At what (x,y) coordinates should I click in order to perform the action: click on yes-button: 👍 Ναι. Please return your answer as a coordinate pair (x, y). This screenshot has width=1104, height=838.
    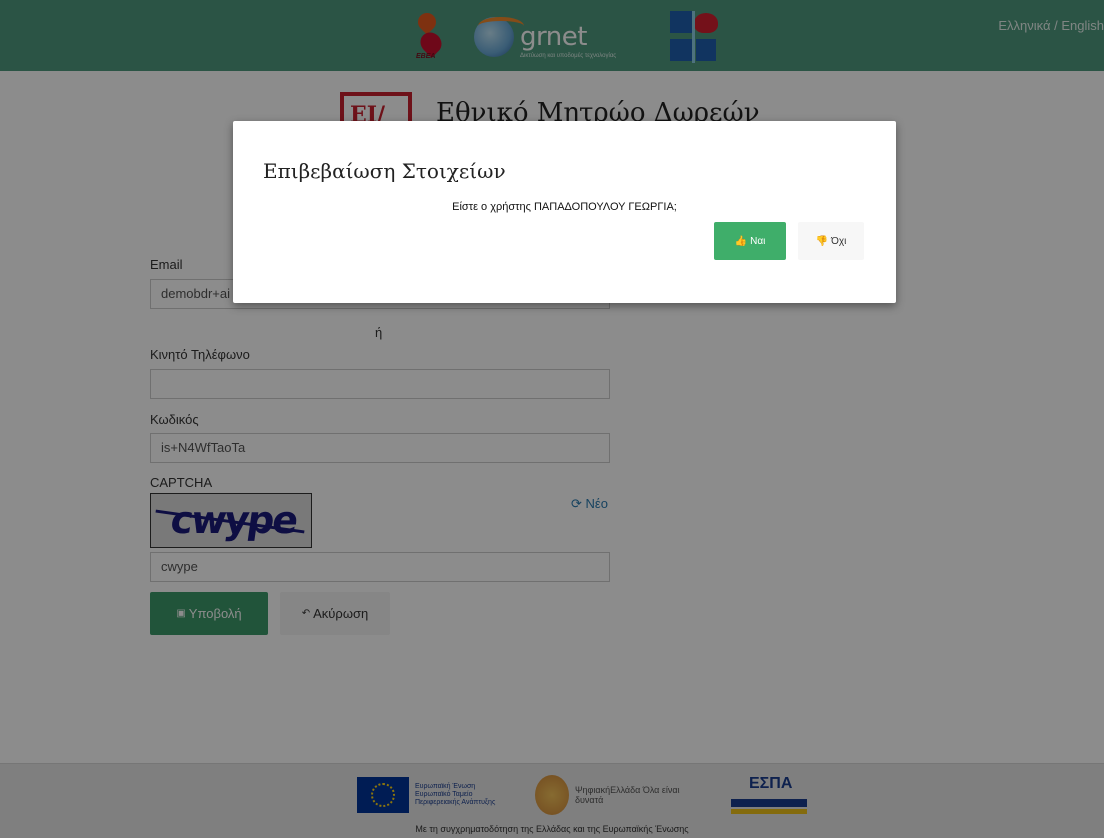
    Looking at the image, I should click on (750, 241).